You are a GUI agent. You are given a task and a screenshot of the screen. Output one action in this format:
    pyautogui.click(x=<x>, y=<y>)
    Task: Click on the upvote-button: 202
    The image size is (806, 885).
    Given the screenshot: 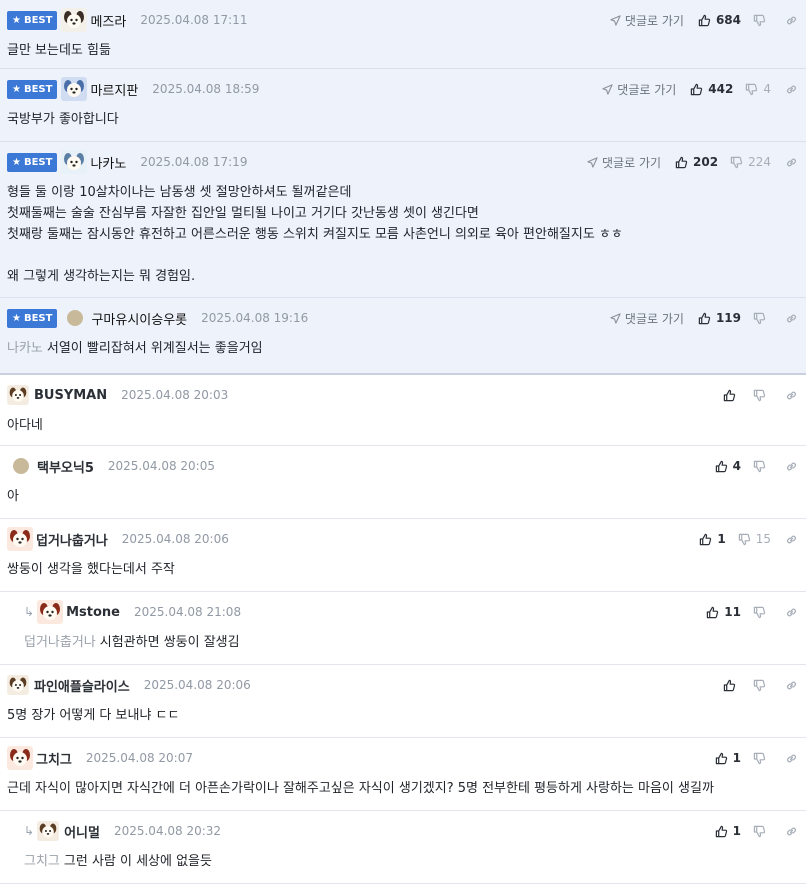 What is the action you would take?
    pyautogui.click(x=696, y=162)
    